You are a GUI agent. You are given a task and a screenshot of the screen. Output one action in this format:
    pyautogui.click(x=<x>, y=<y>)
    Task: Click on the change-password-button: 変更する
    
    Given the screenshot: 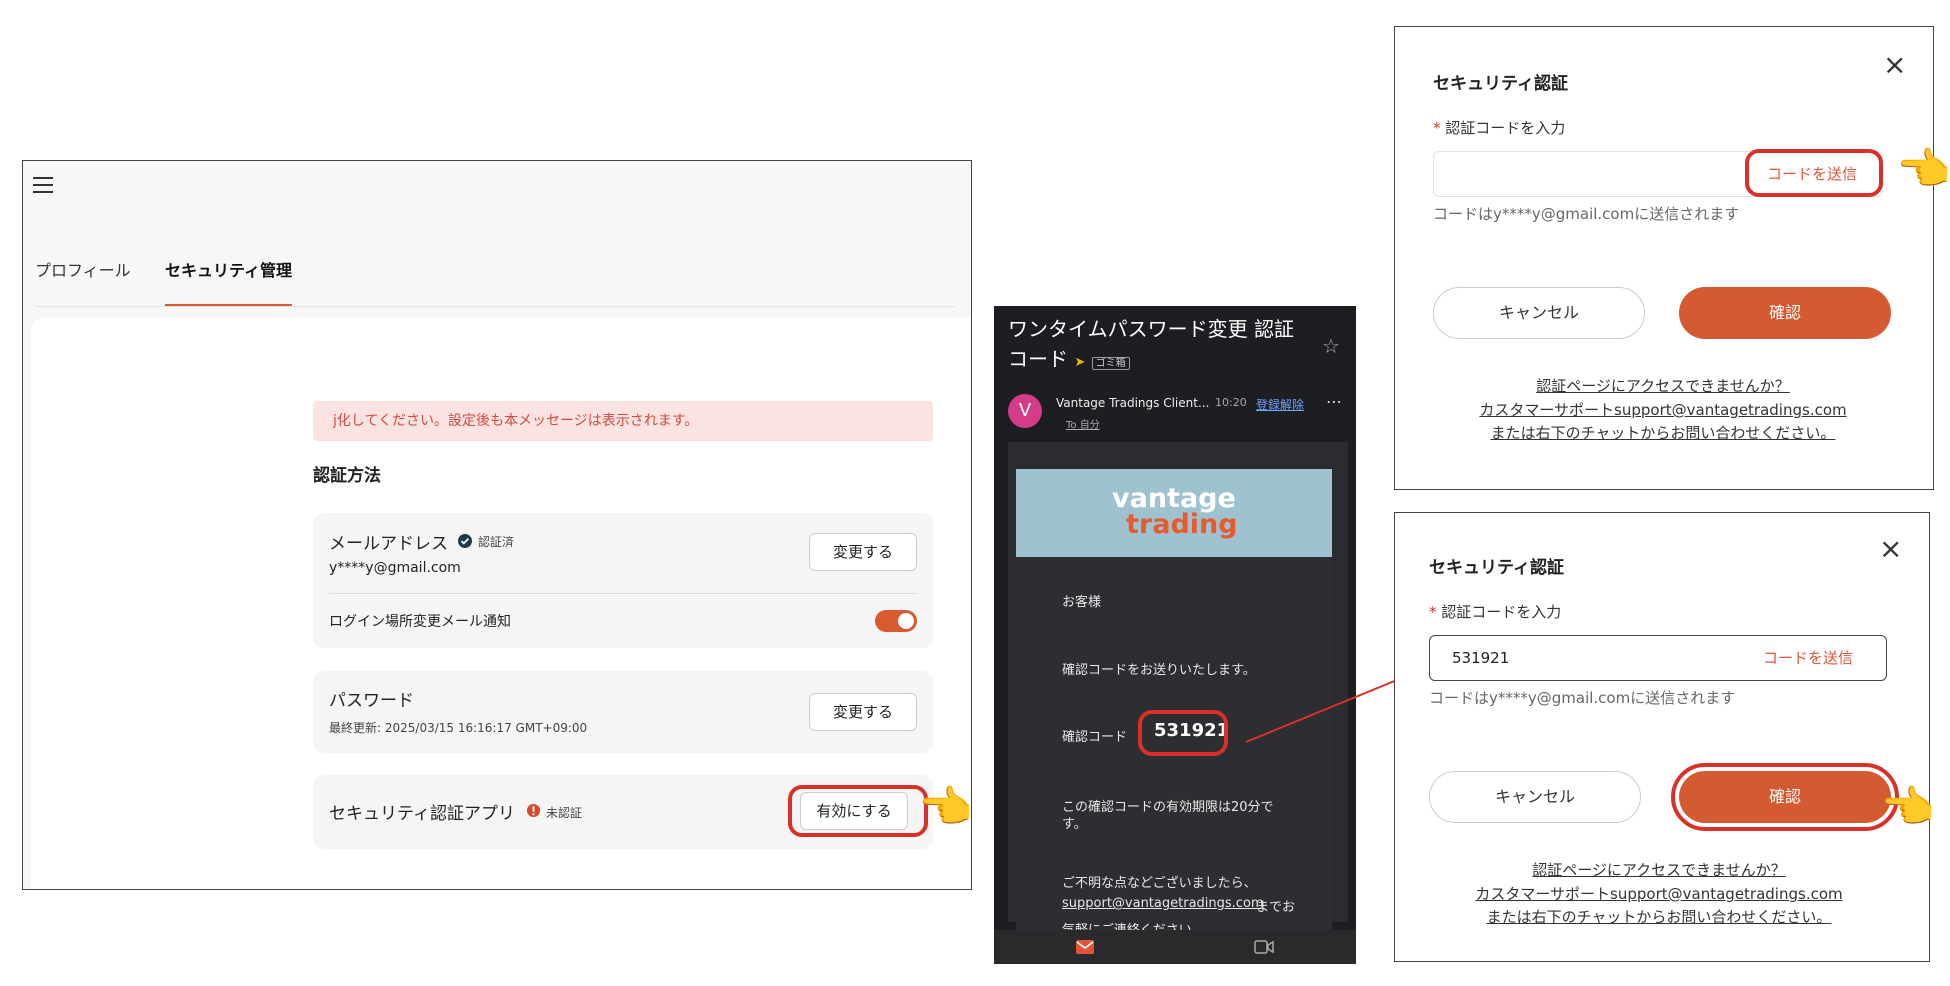 What is the action you would take?
    pyautogui.click(x=863, y=712)
    